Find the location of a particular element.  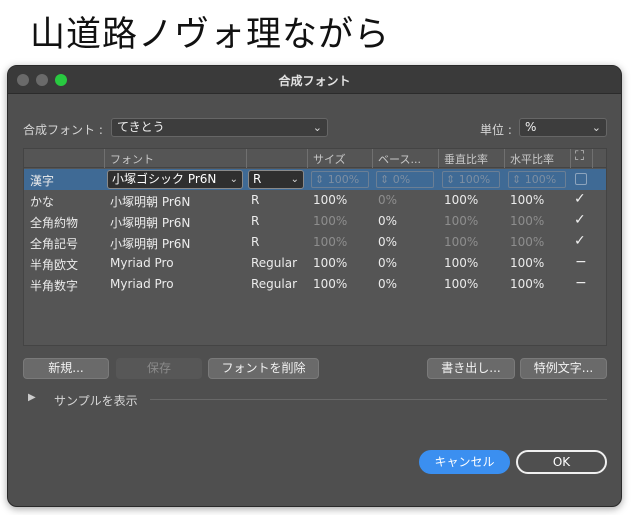

font-value: 小塚ゴシック Pr6N is located at coordinates (164, 179).